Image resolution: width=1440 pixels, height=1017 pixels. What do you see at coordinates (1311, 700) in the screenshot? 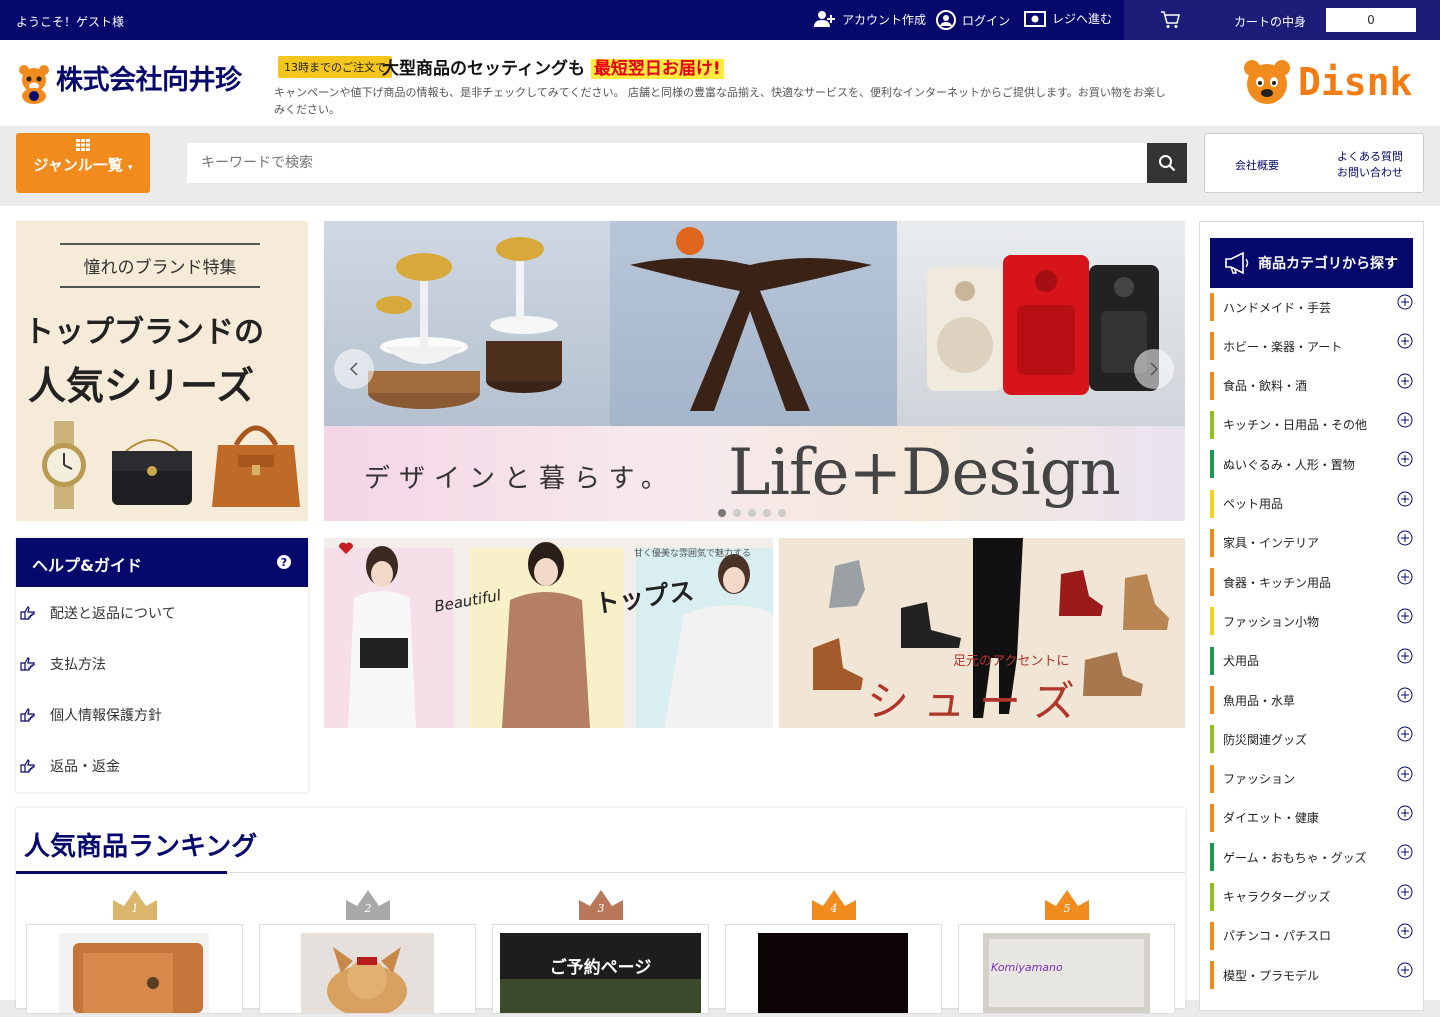
I see `category-item-fish: 魚用品・水草` at bounding box center [1311, 700].